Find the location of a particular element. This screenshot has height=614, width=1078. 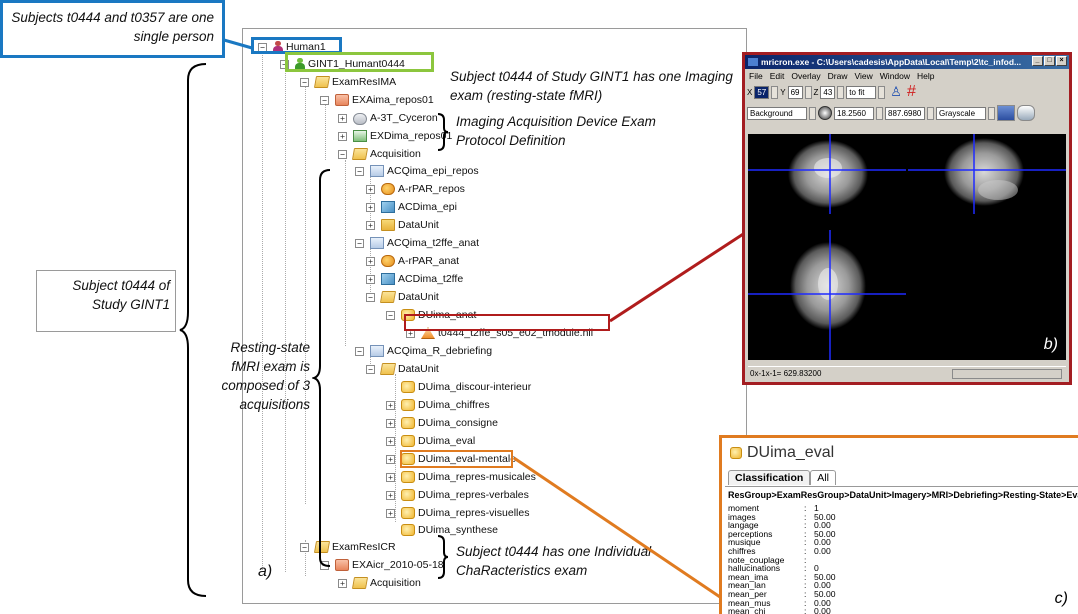

tree-node: + DUima_chiffres is located at coordinates (438, 405).